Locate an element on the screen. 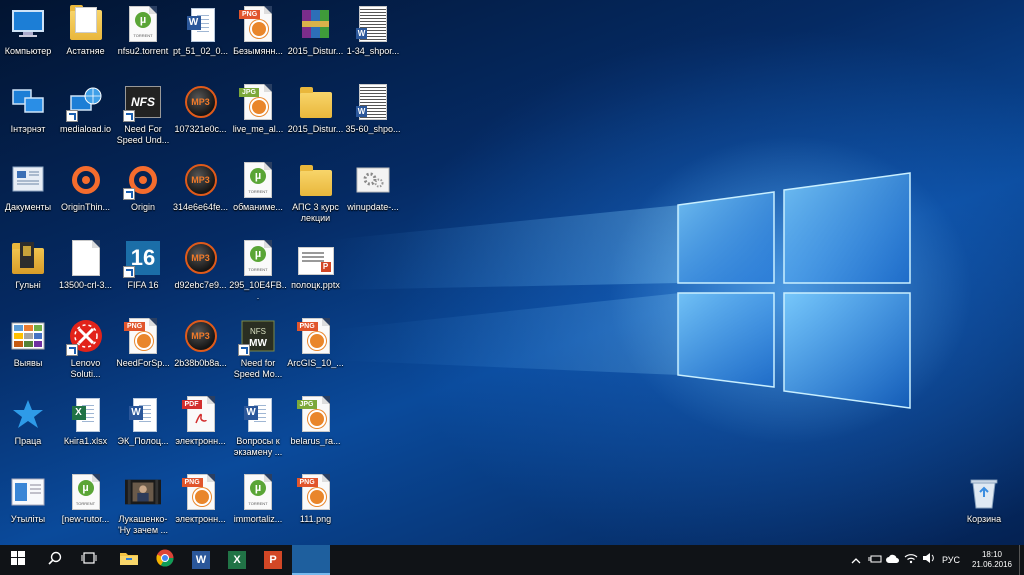 The width and height of the screenshot is (1024, 575). show-desktop-button is located at coordinates (1021, 560).